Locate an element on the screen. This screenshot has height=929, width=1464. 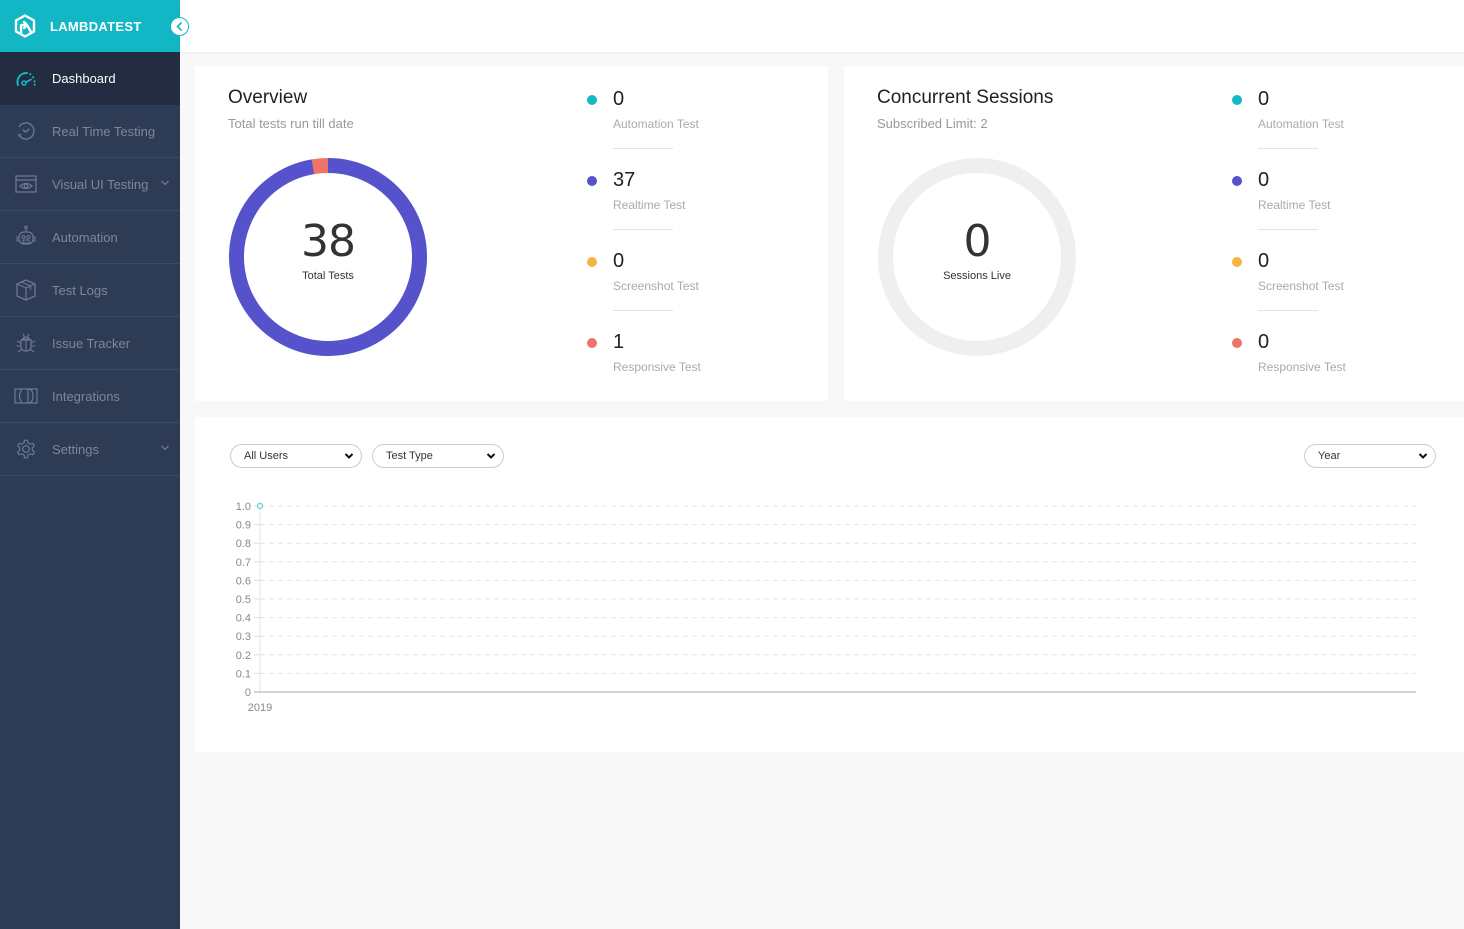
sidebar-item-visual-ui-testing: Visual UI Testing is located at coordinates (90, 184).